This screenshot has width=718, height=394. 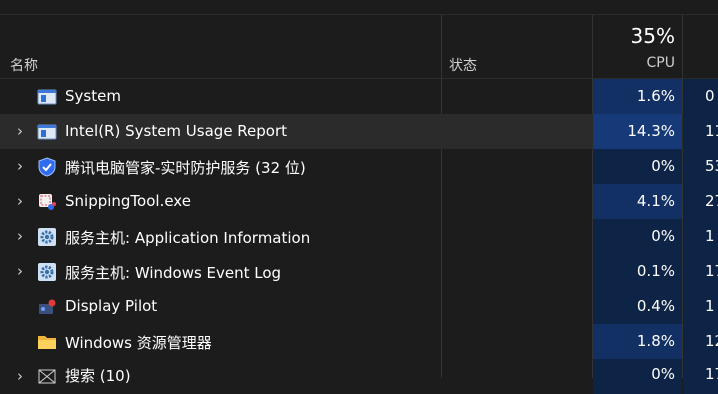 I want to click on memory-value: 129, so click(x=711, y=341).